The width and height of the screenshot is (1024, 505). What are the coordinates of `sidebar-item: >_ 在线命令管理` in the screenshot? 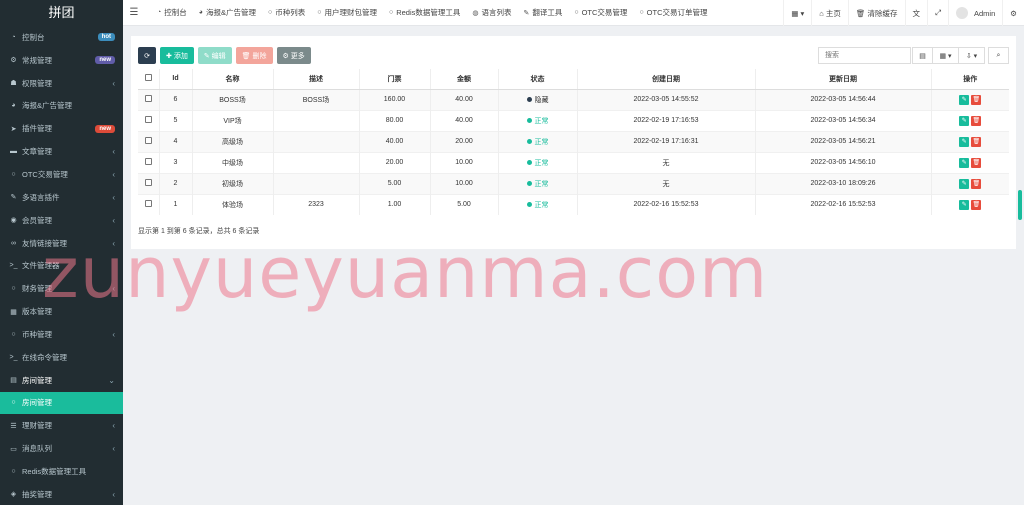 It's located at (61, 357).